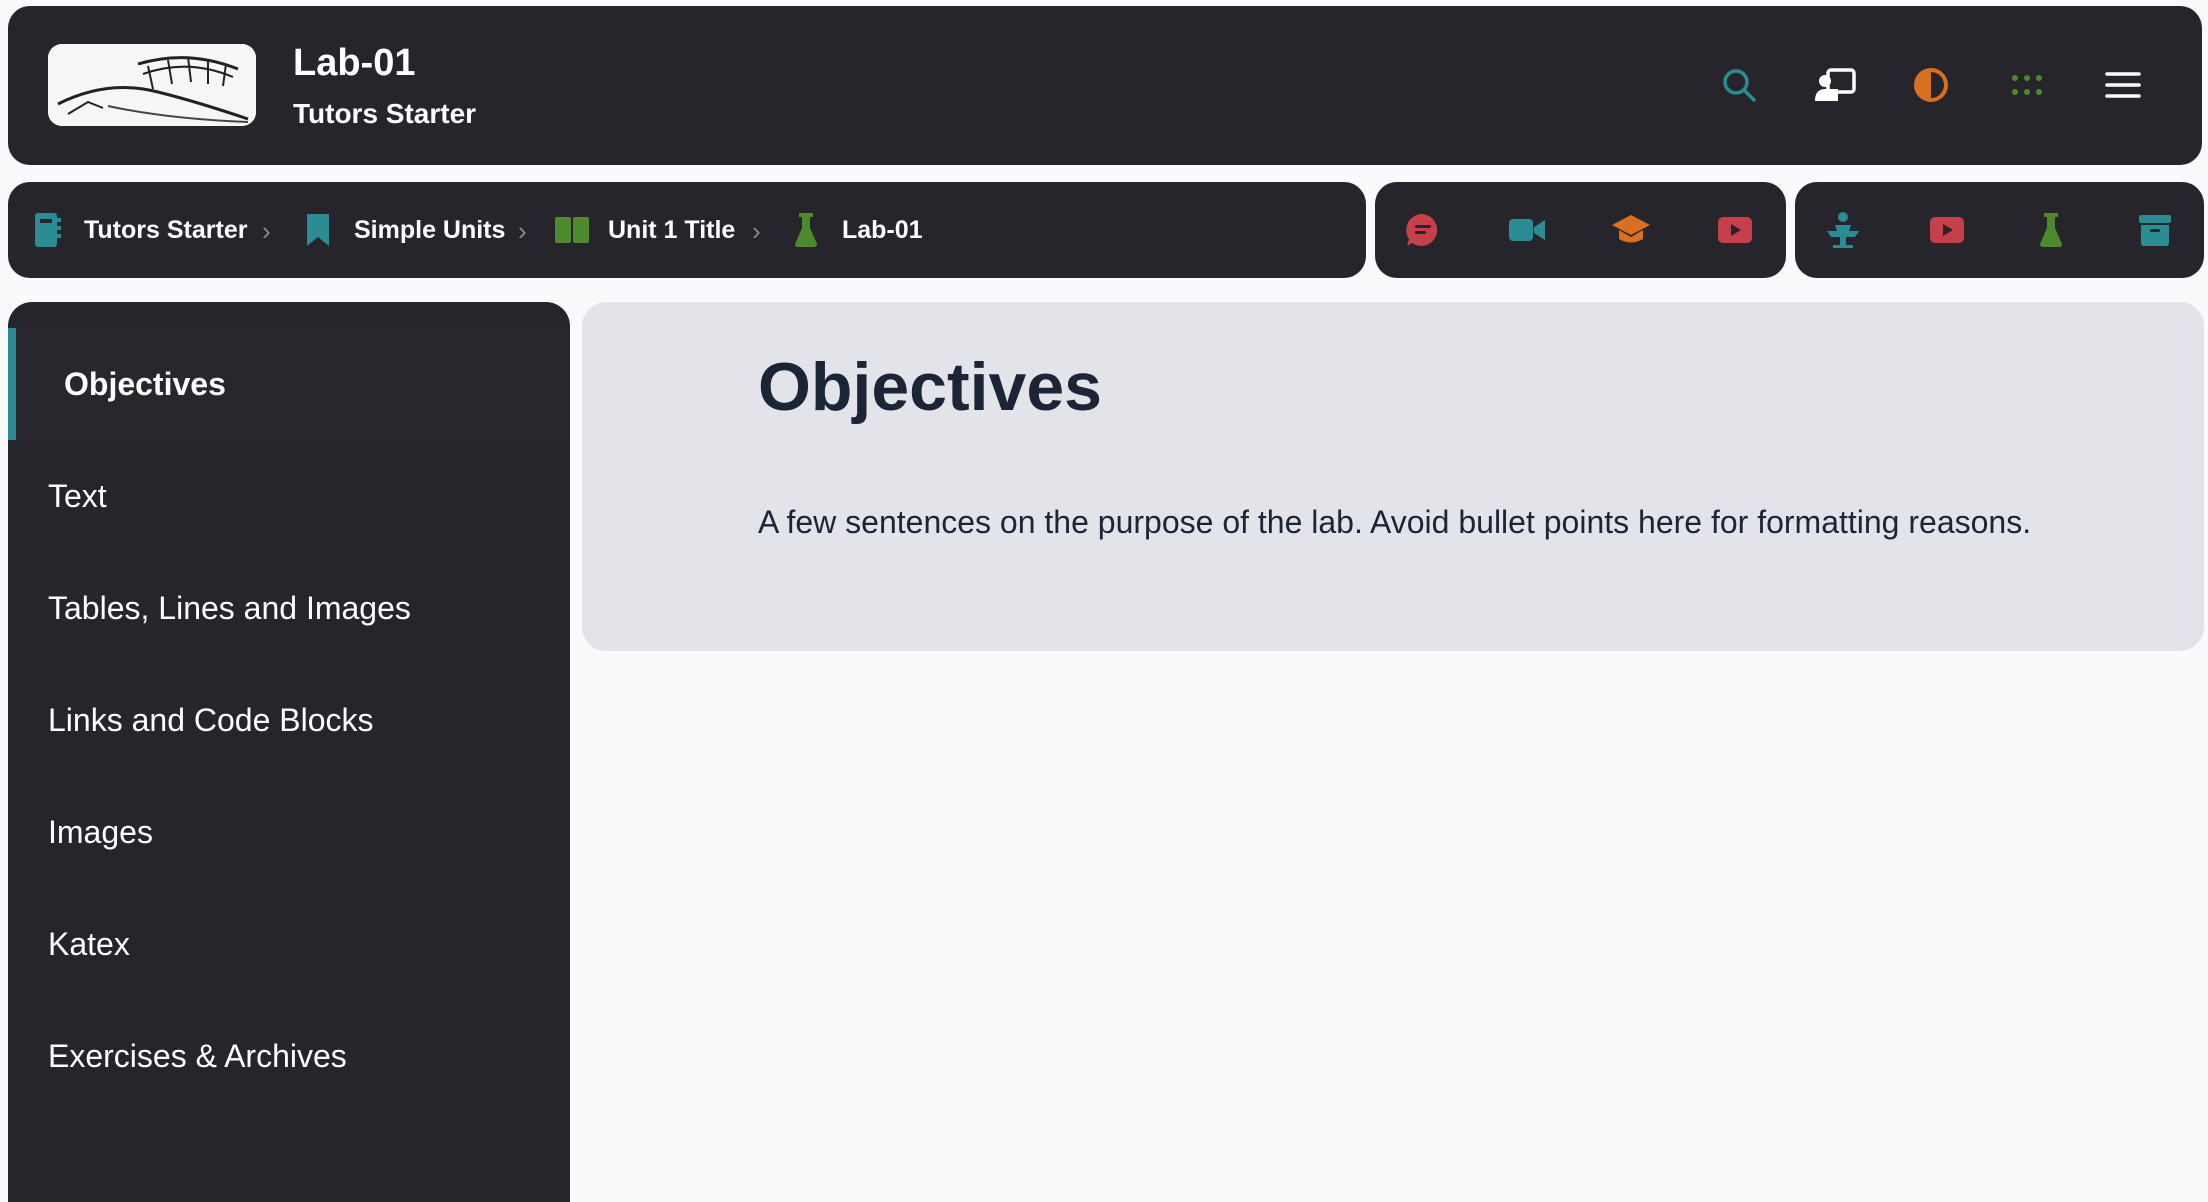 This screenshot has width=2208, height=1202. What do you see at coordinates (229, 607) in the screenshot?
I see `sidebar-item-label: Tables, Lines and Images` at bounding box center [229, 607].